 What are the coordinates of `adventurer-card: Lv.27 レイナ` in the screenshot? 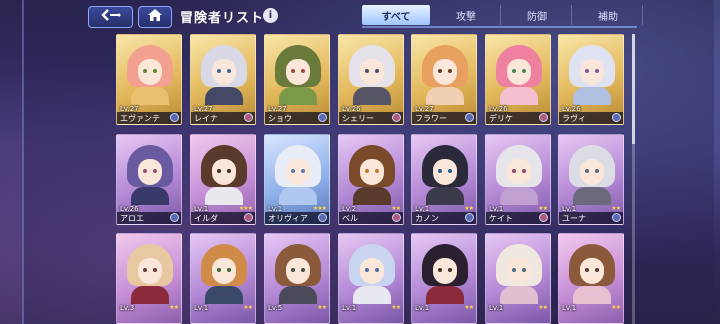 It's located at (223, 79).